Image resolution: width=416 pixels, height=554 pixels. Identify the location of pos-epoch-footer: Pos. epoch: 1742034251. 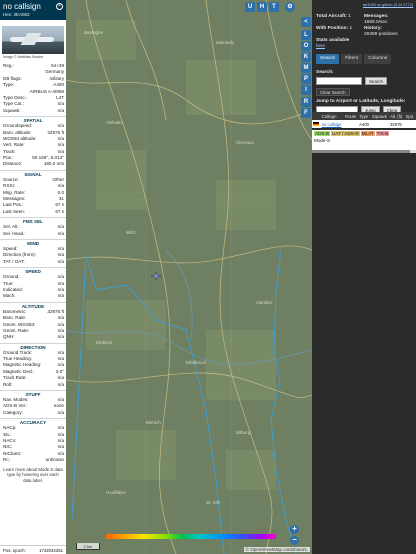
(33, 549).